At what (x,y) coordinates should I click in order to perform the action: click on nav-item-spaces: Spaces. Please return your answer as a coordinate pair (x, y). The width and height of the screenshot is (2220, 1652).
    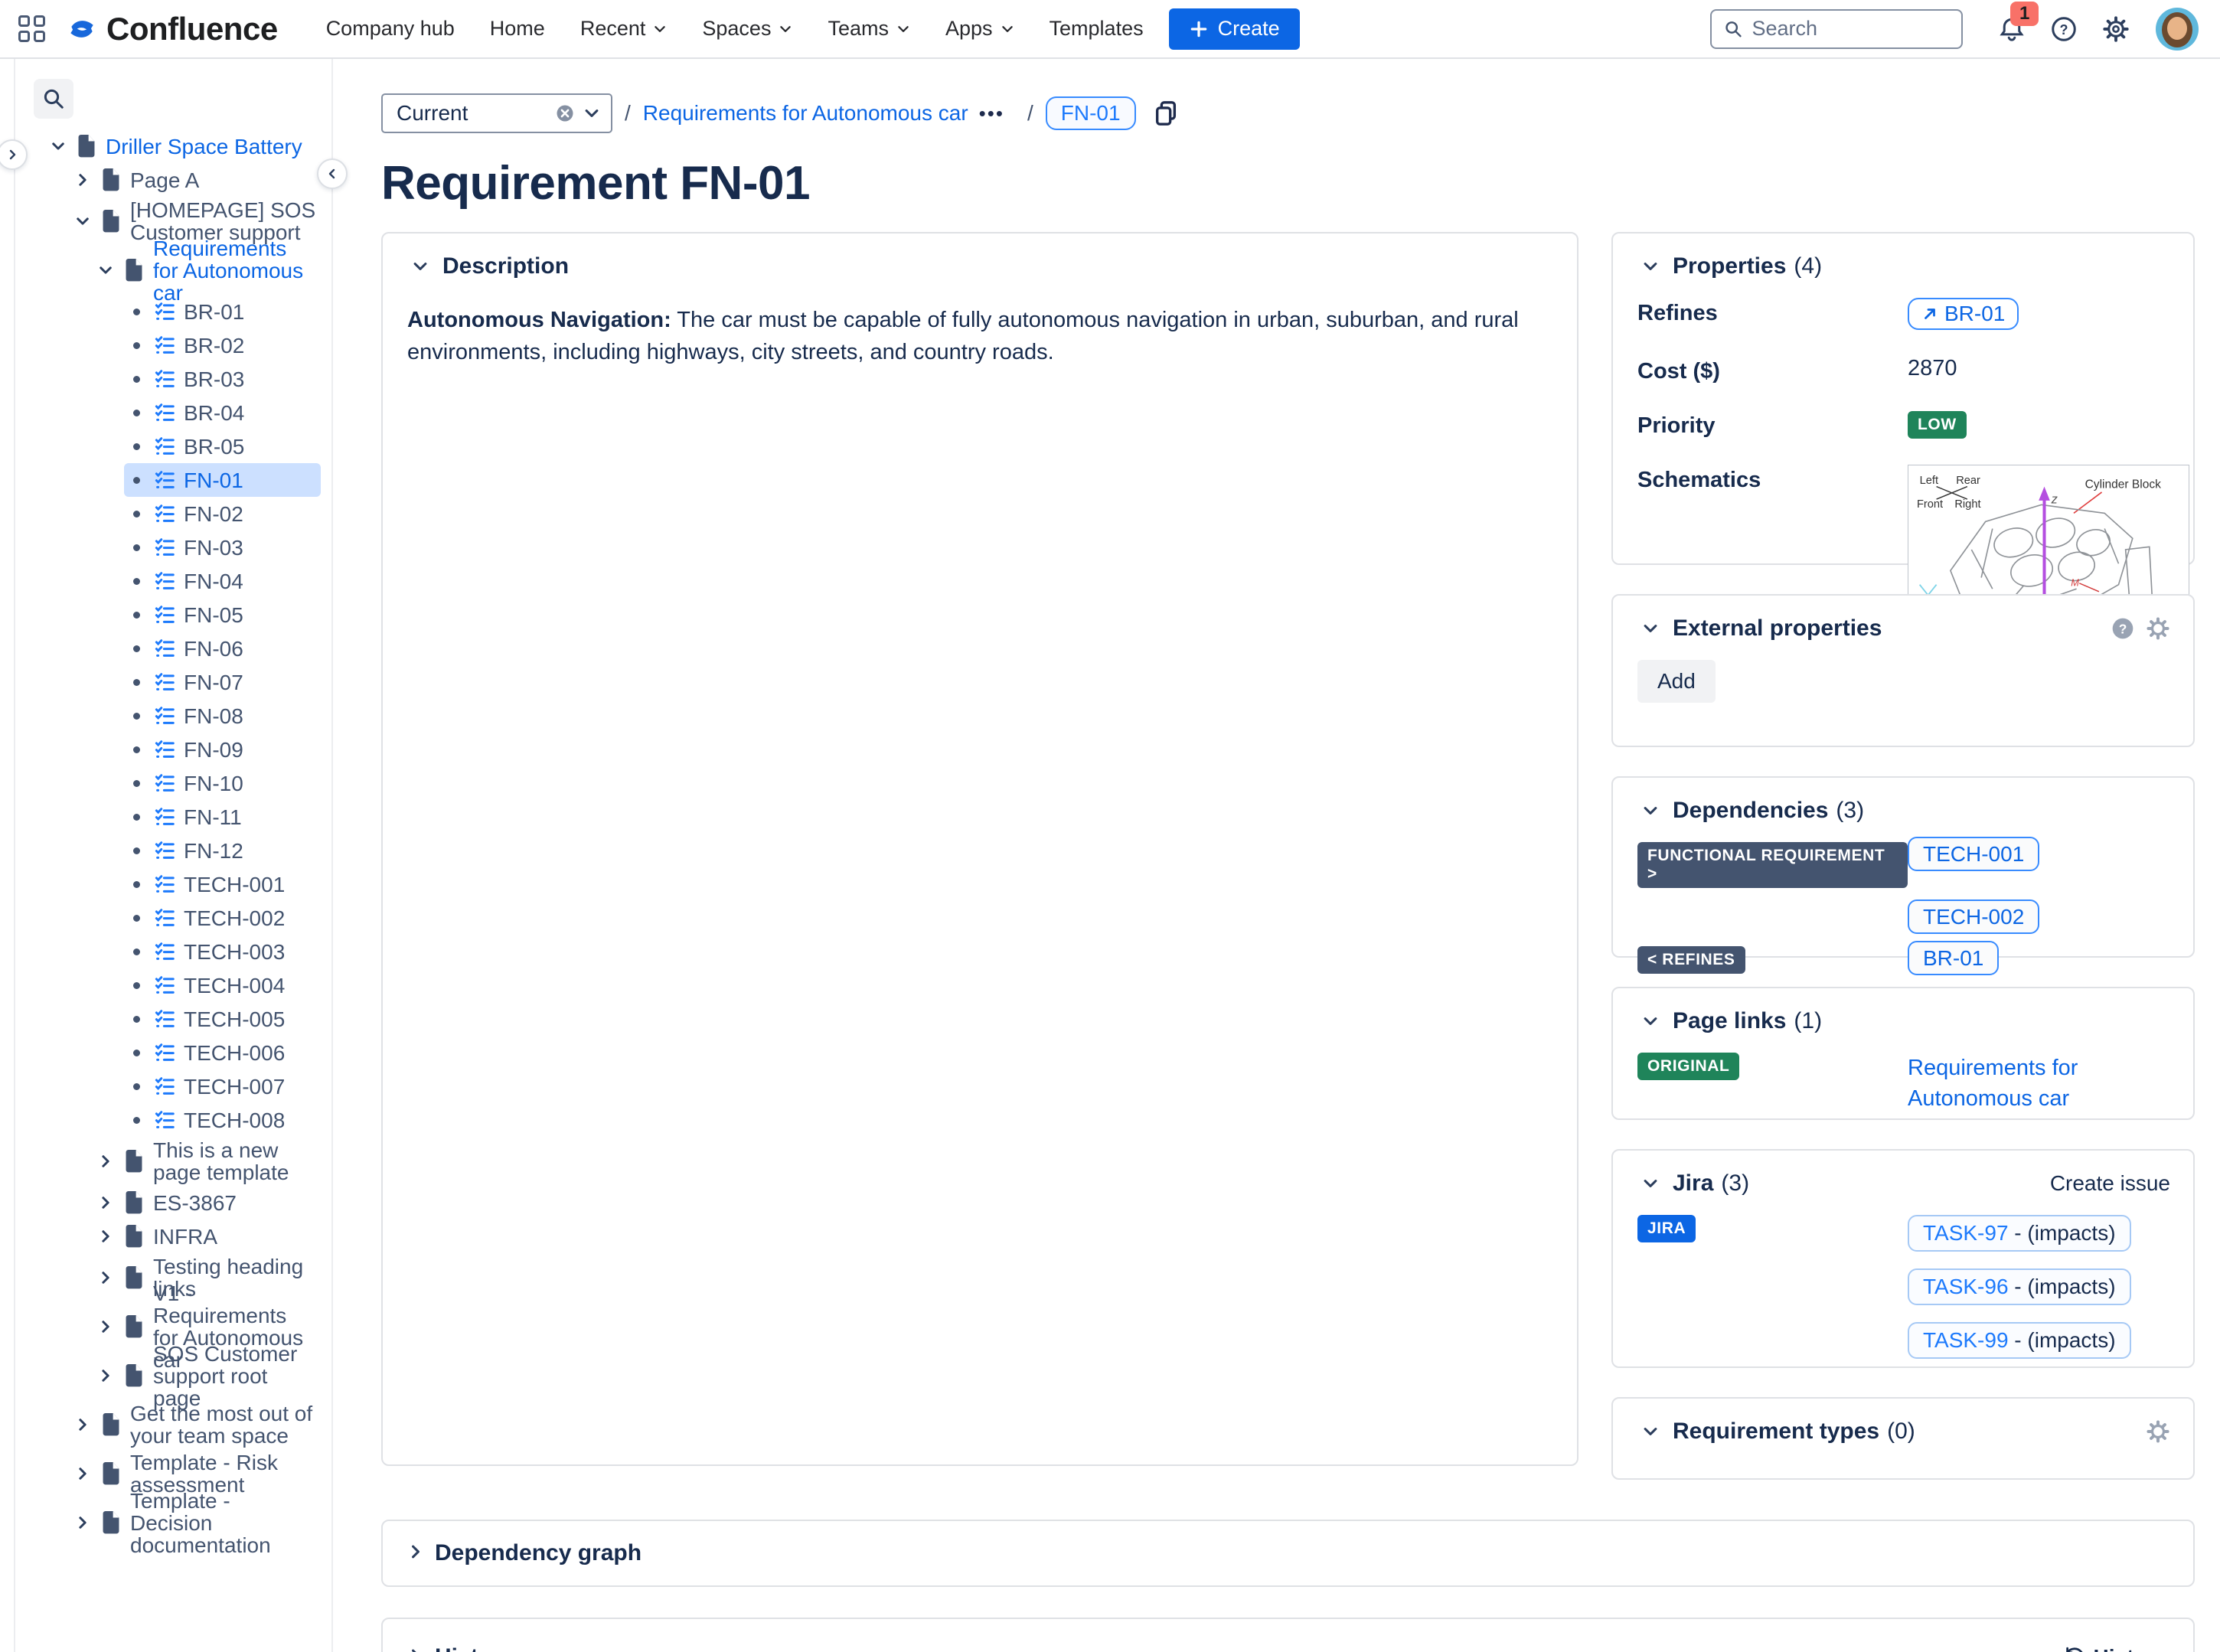
    Looking at the image, I should click on (747, 29).